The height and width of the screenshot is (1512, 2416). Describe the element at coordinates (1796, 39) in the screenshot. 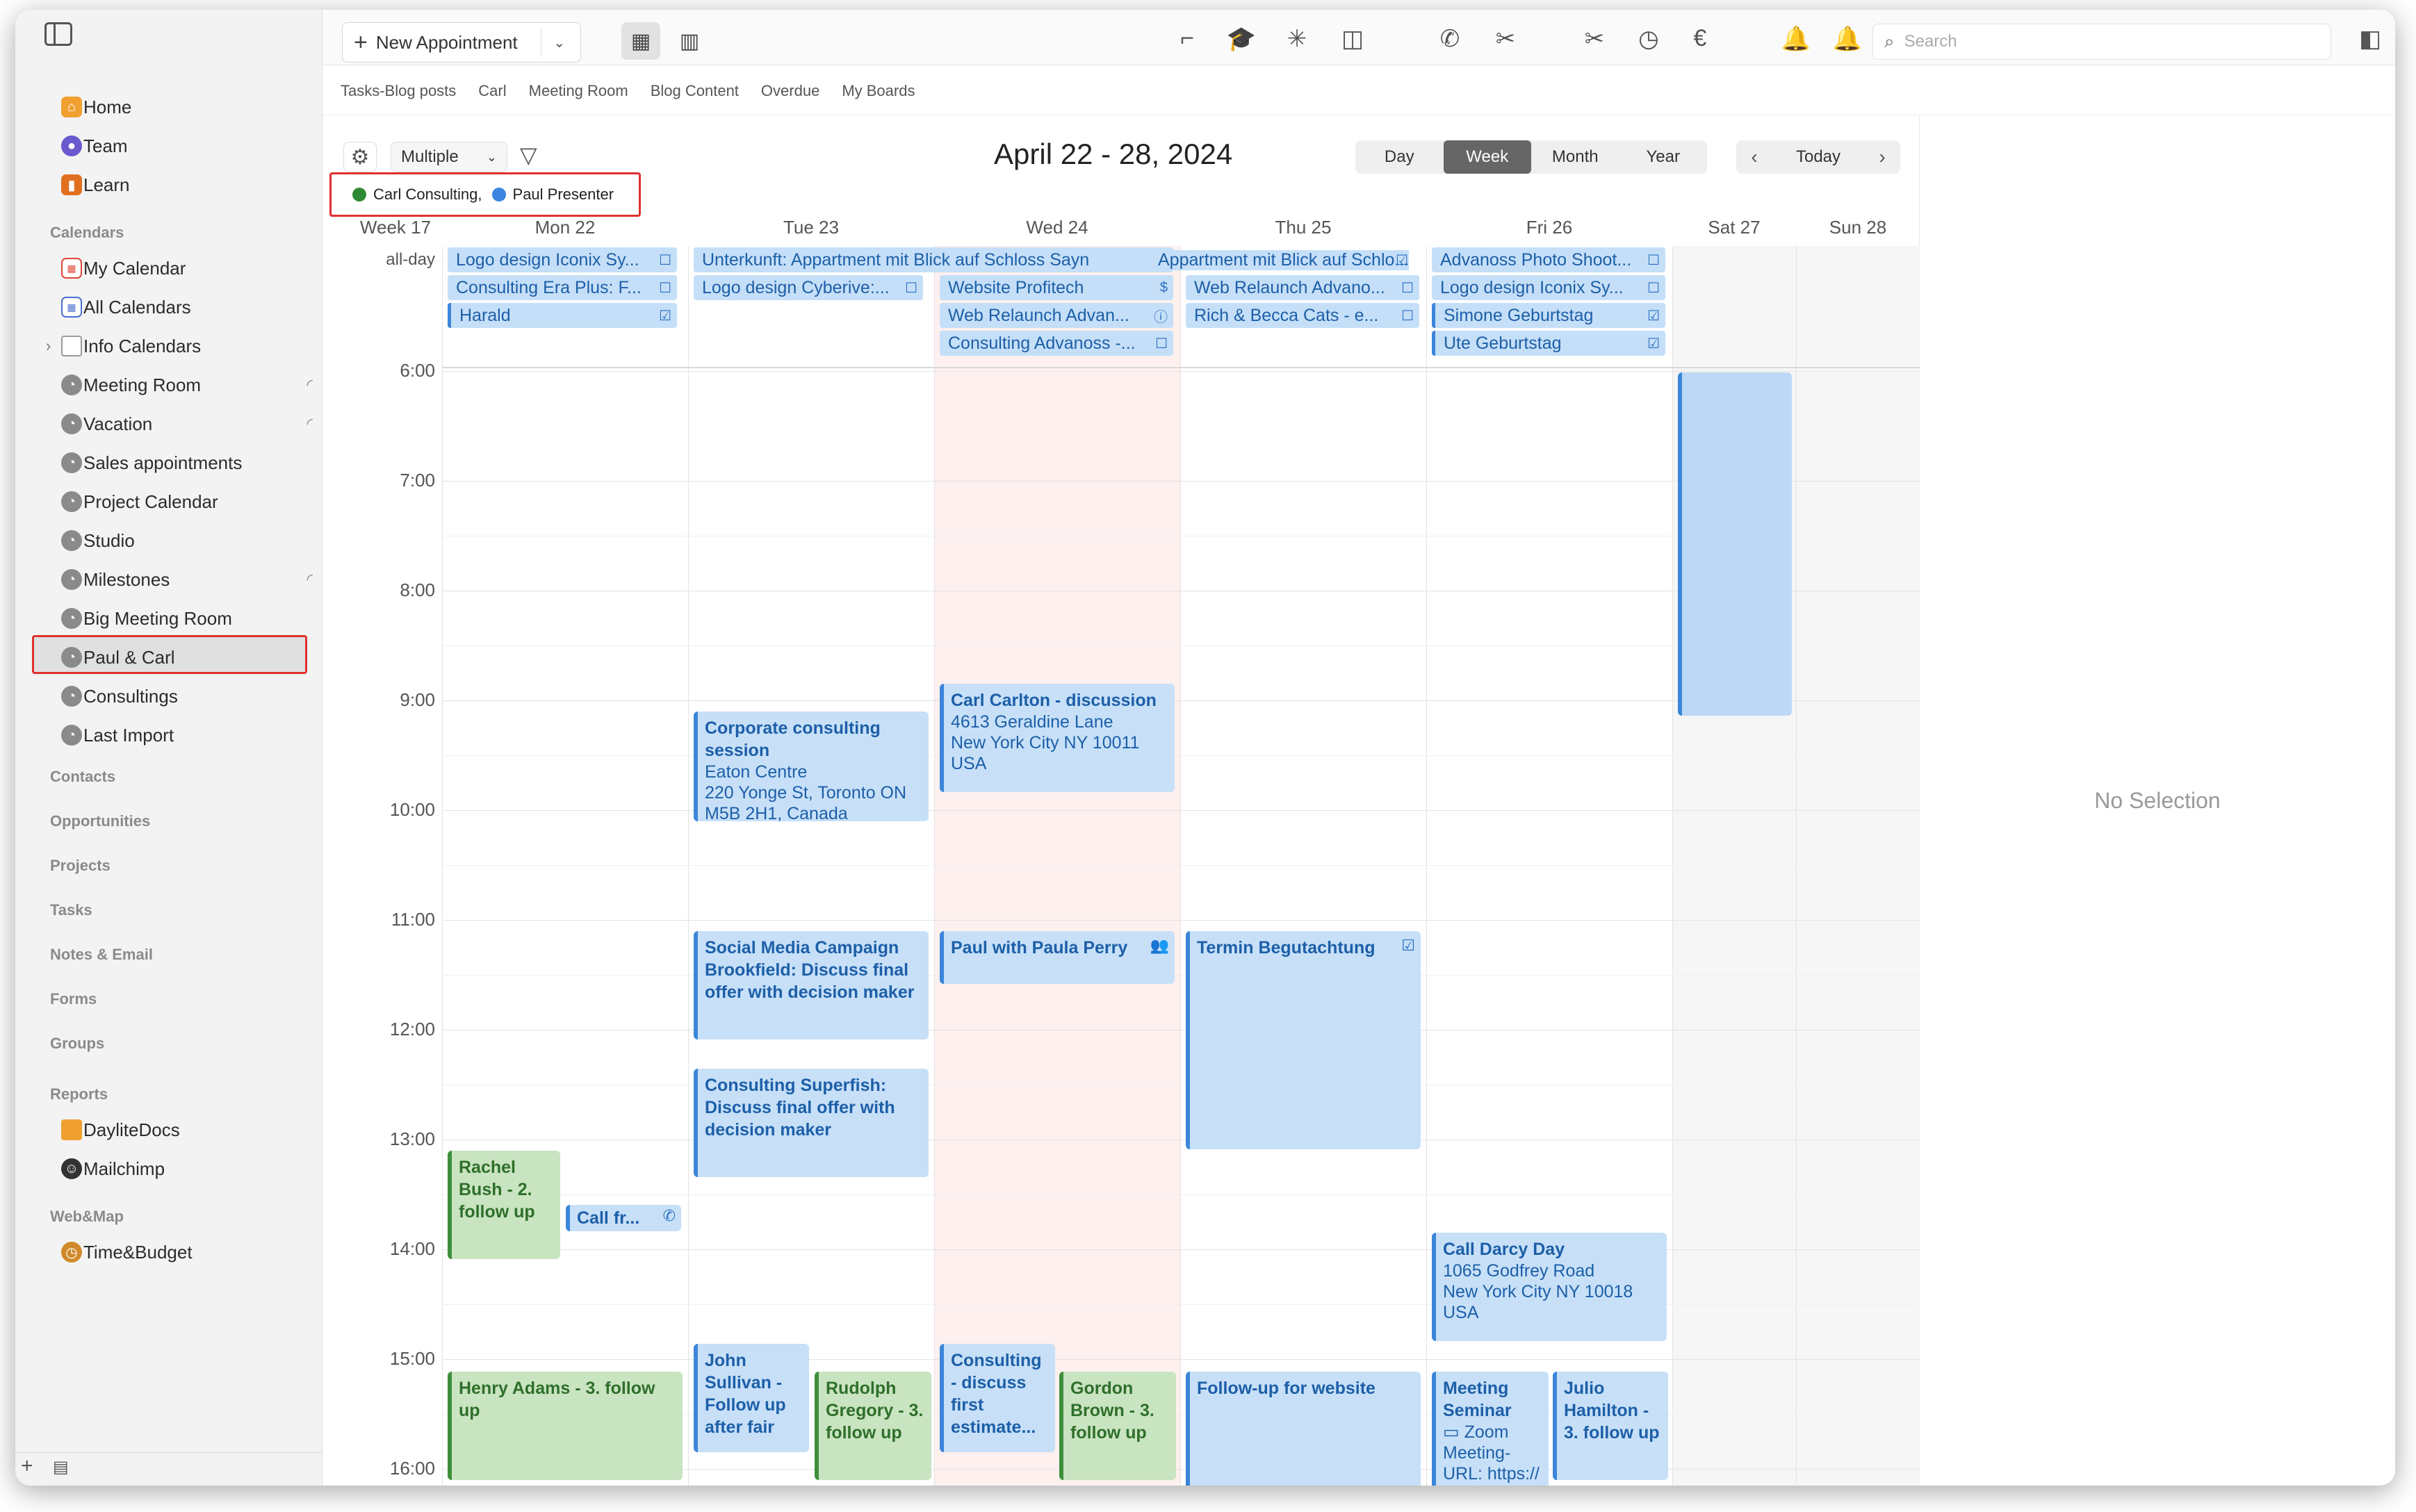

I see `notification-settings-icon: 🔔` at that location.